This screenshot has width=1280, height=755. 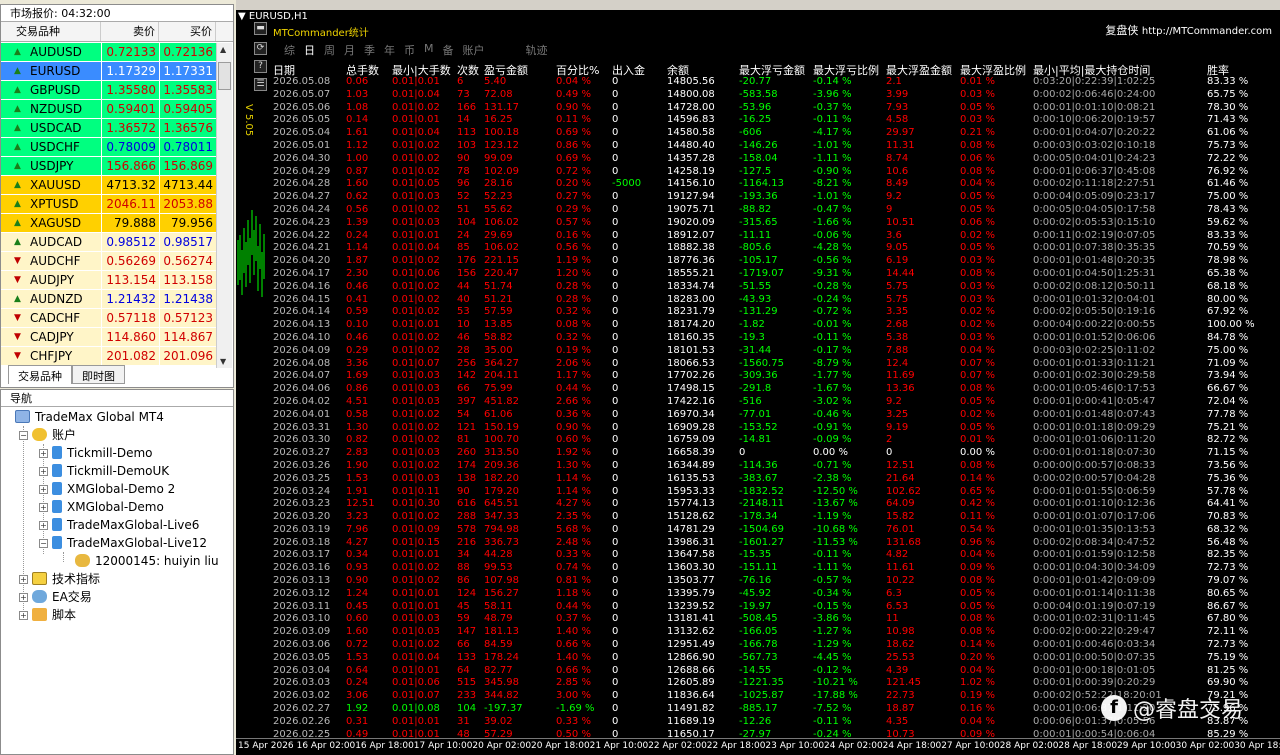 I want to click on stats-cell: -88.82, so click(x=755, y=209).